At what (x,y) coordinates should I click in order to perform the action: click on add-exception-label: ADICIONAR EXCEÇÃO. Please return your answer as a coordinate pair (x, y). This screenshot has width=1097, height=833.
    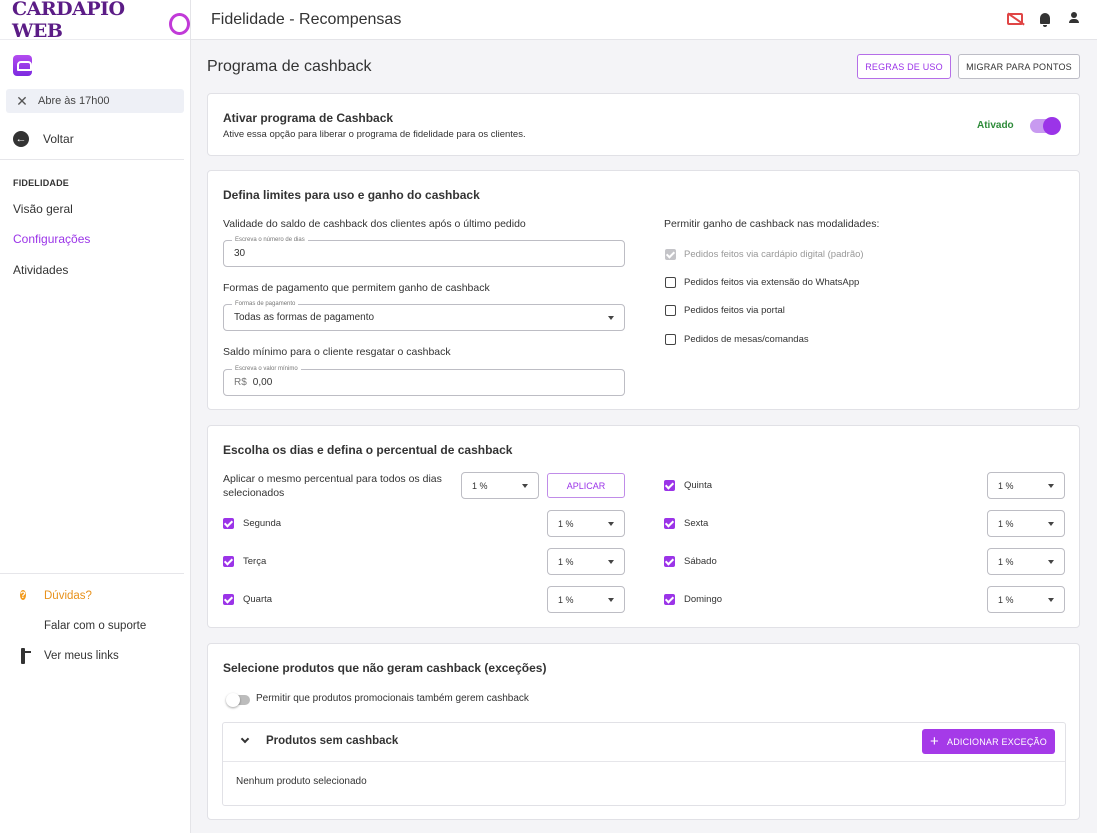
    Looking at the image, I should click on (997, 741).